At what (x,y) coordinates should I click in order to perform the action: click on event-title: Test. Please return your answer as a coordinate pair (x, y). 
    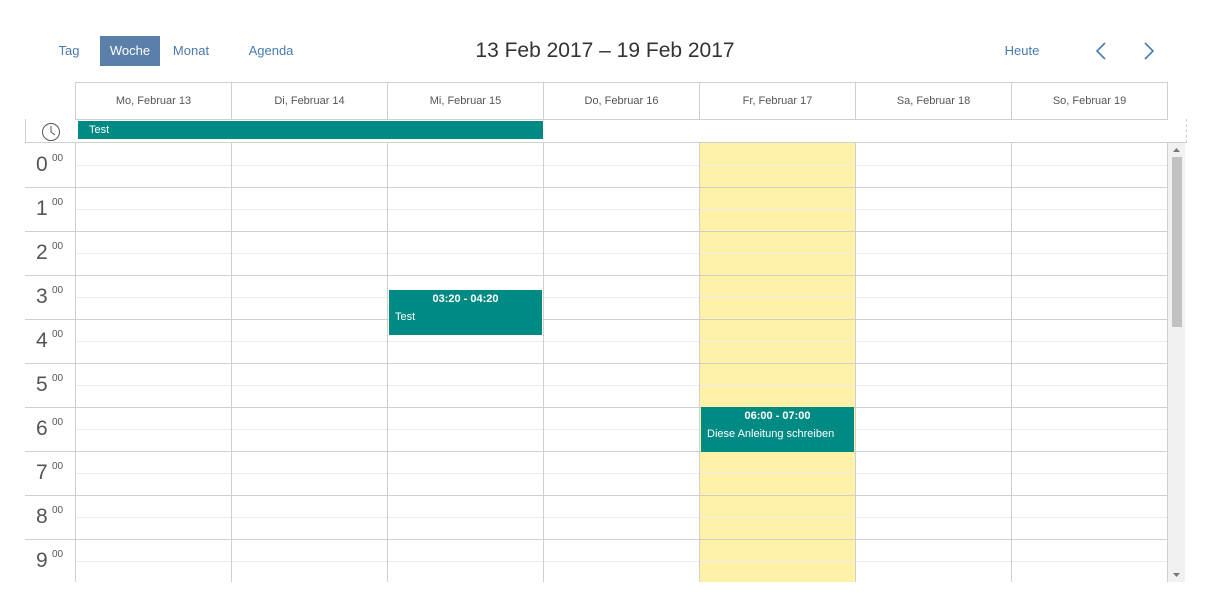
    Looking at the image, I should click on (405, 317).